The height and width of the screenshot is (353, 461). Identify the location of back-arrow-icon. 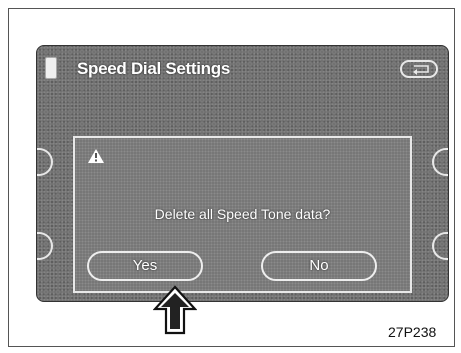
(421, 70).